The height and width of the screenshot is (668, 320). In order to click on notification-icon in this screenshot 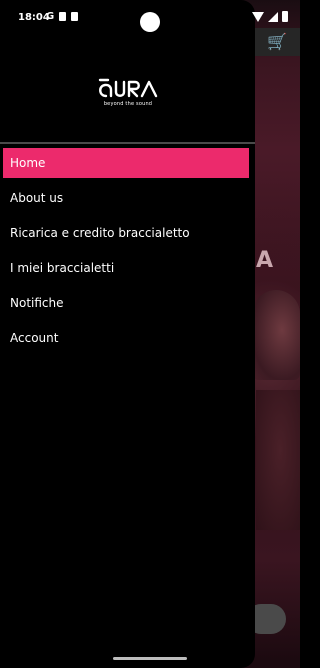, I will do `click(75, 16)`.